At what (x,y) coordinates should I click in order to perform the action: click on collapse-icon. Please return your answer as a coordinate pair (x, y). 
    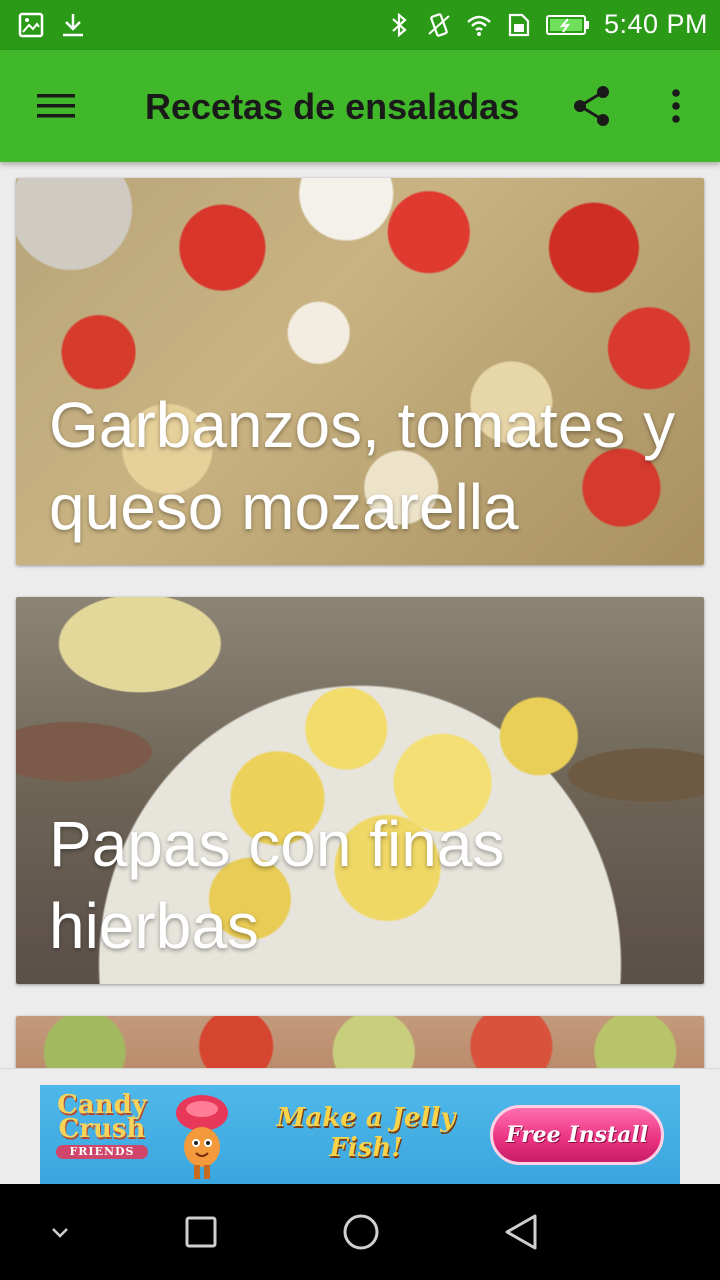
    Looking at the image, I should click on (60, 1232).